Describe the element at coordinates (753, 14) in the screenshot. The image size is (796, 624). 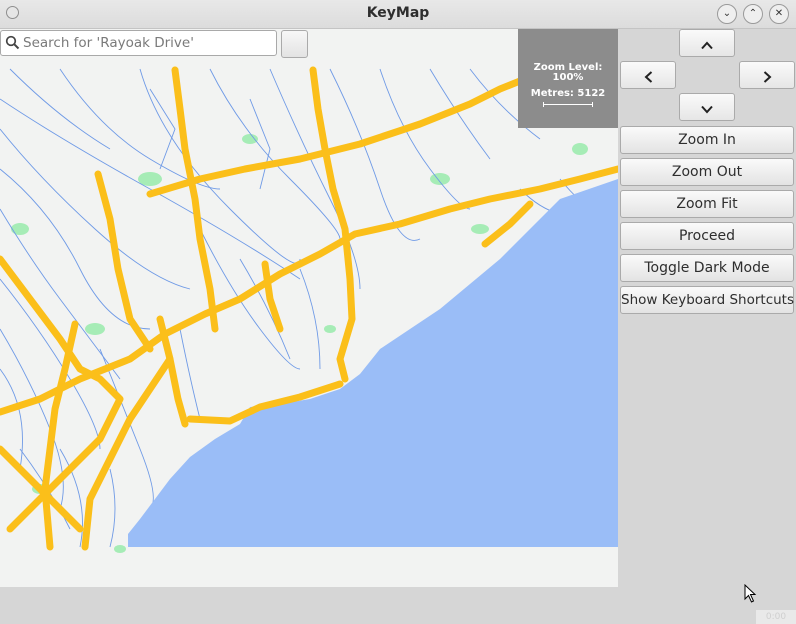
I see `maximize-icon: ⌃` at that location.